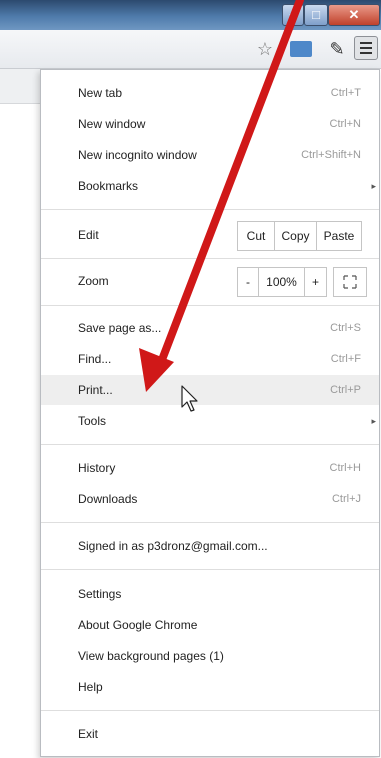  Describe the element at coordinates (100, 594) in the screenshot. I see `menu-item-label: Settings` at that location.